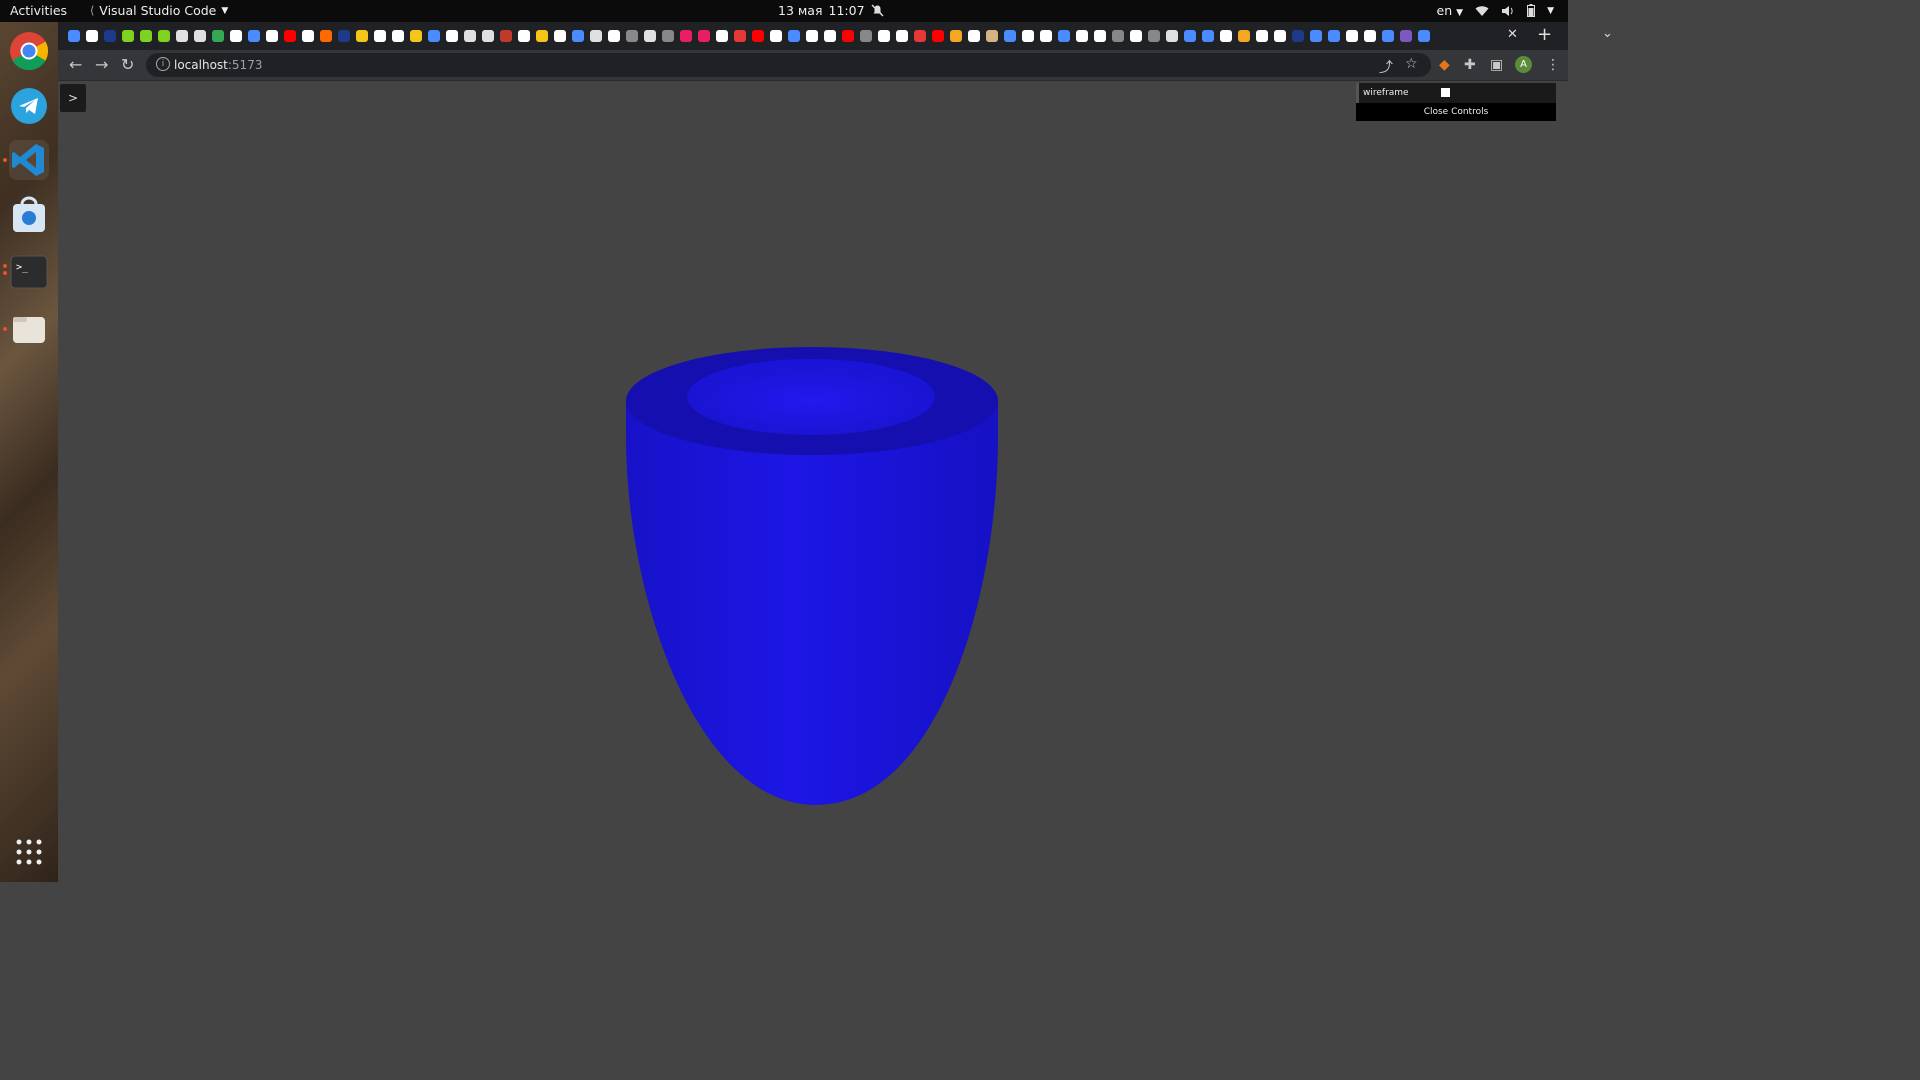  Describe the element at coordinates (127, 64) in the screenshot. I see `reload-button: ↻` at that location.